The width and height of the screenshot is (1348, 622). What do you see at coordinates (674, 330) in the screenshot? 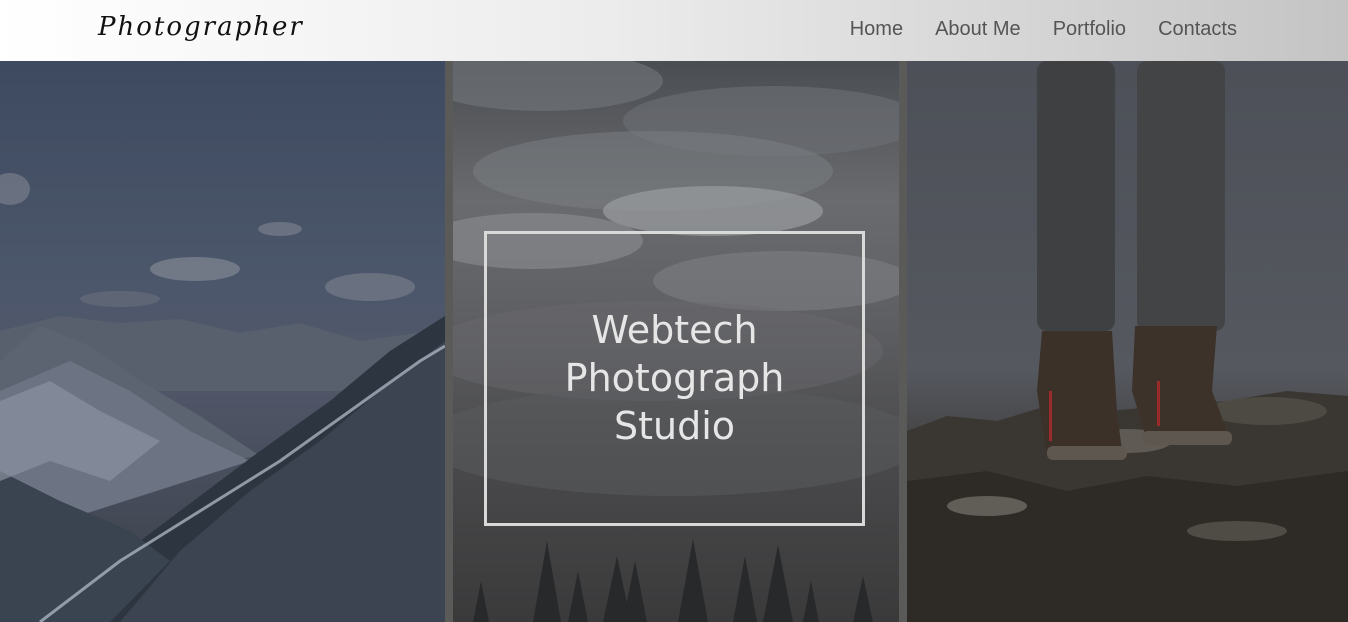
I see `hero-title-line: Webtech` at bounding box center [674, 330].